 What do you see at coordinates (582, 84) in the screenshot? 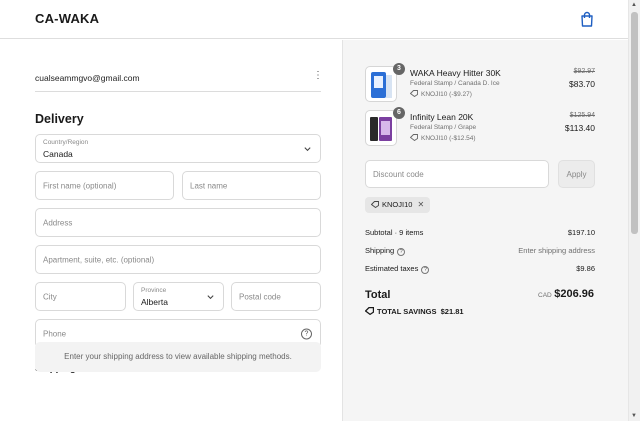
I see `item-price: $83.70` at bounding box center [582, 84].